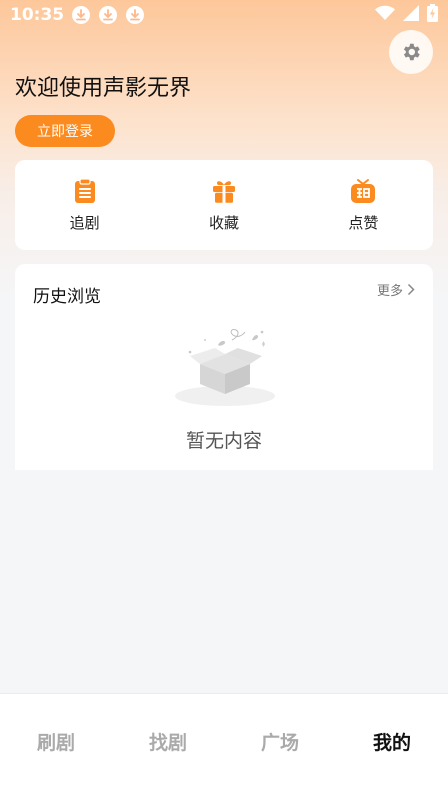  What do you see at coordinates (223, 441) in the screenshot?
I see `empty-state-text: 暂无内容` at bounding box center [223, 441].